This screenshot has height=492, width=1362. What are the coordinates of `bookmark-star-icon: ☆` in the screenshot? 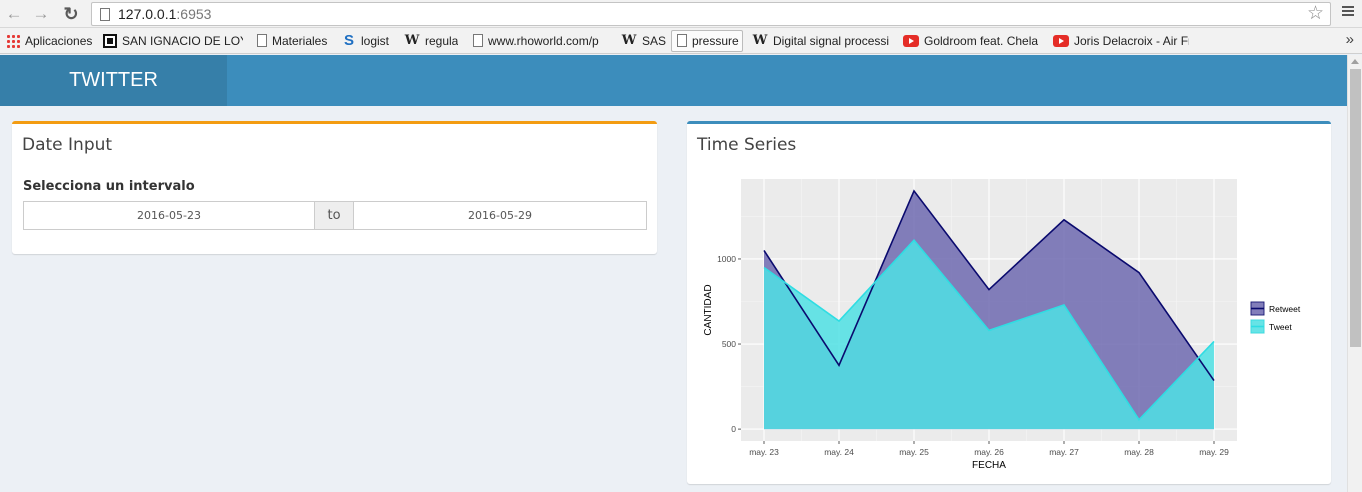 It's located at (1315, 14).